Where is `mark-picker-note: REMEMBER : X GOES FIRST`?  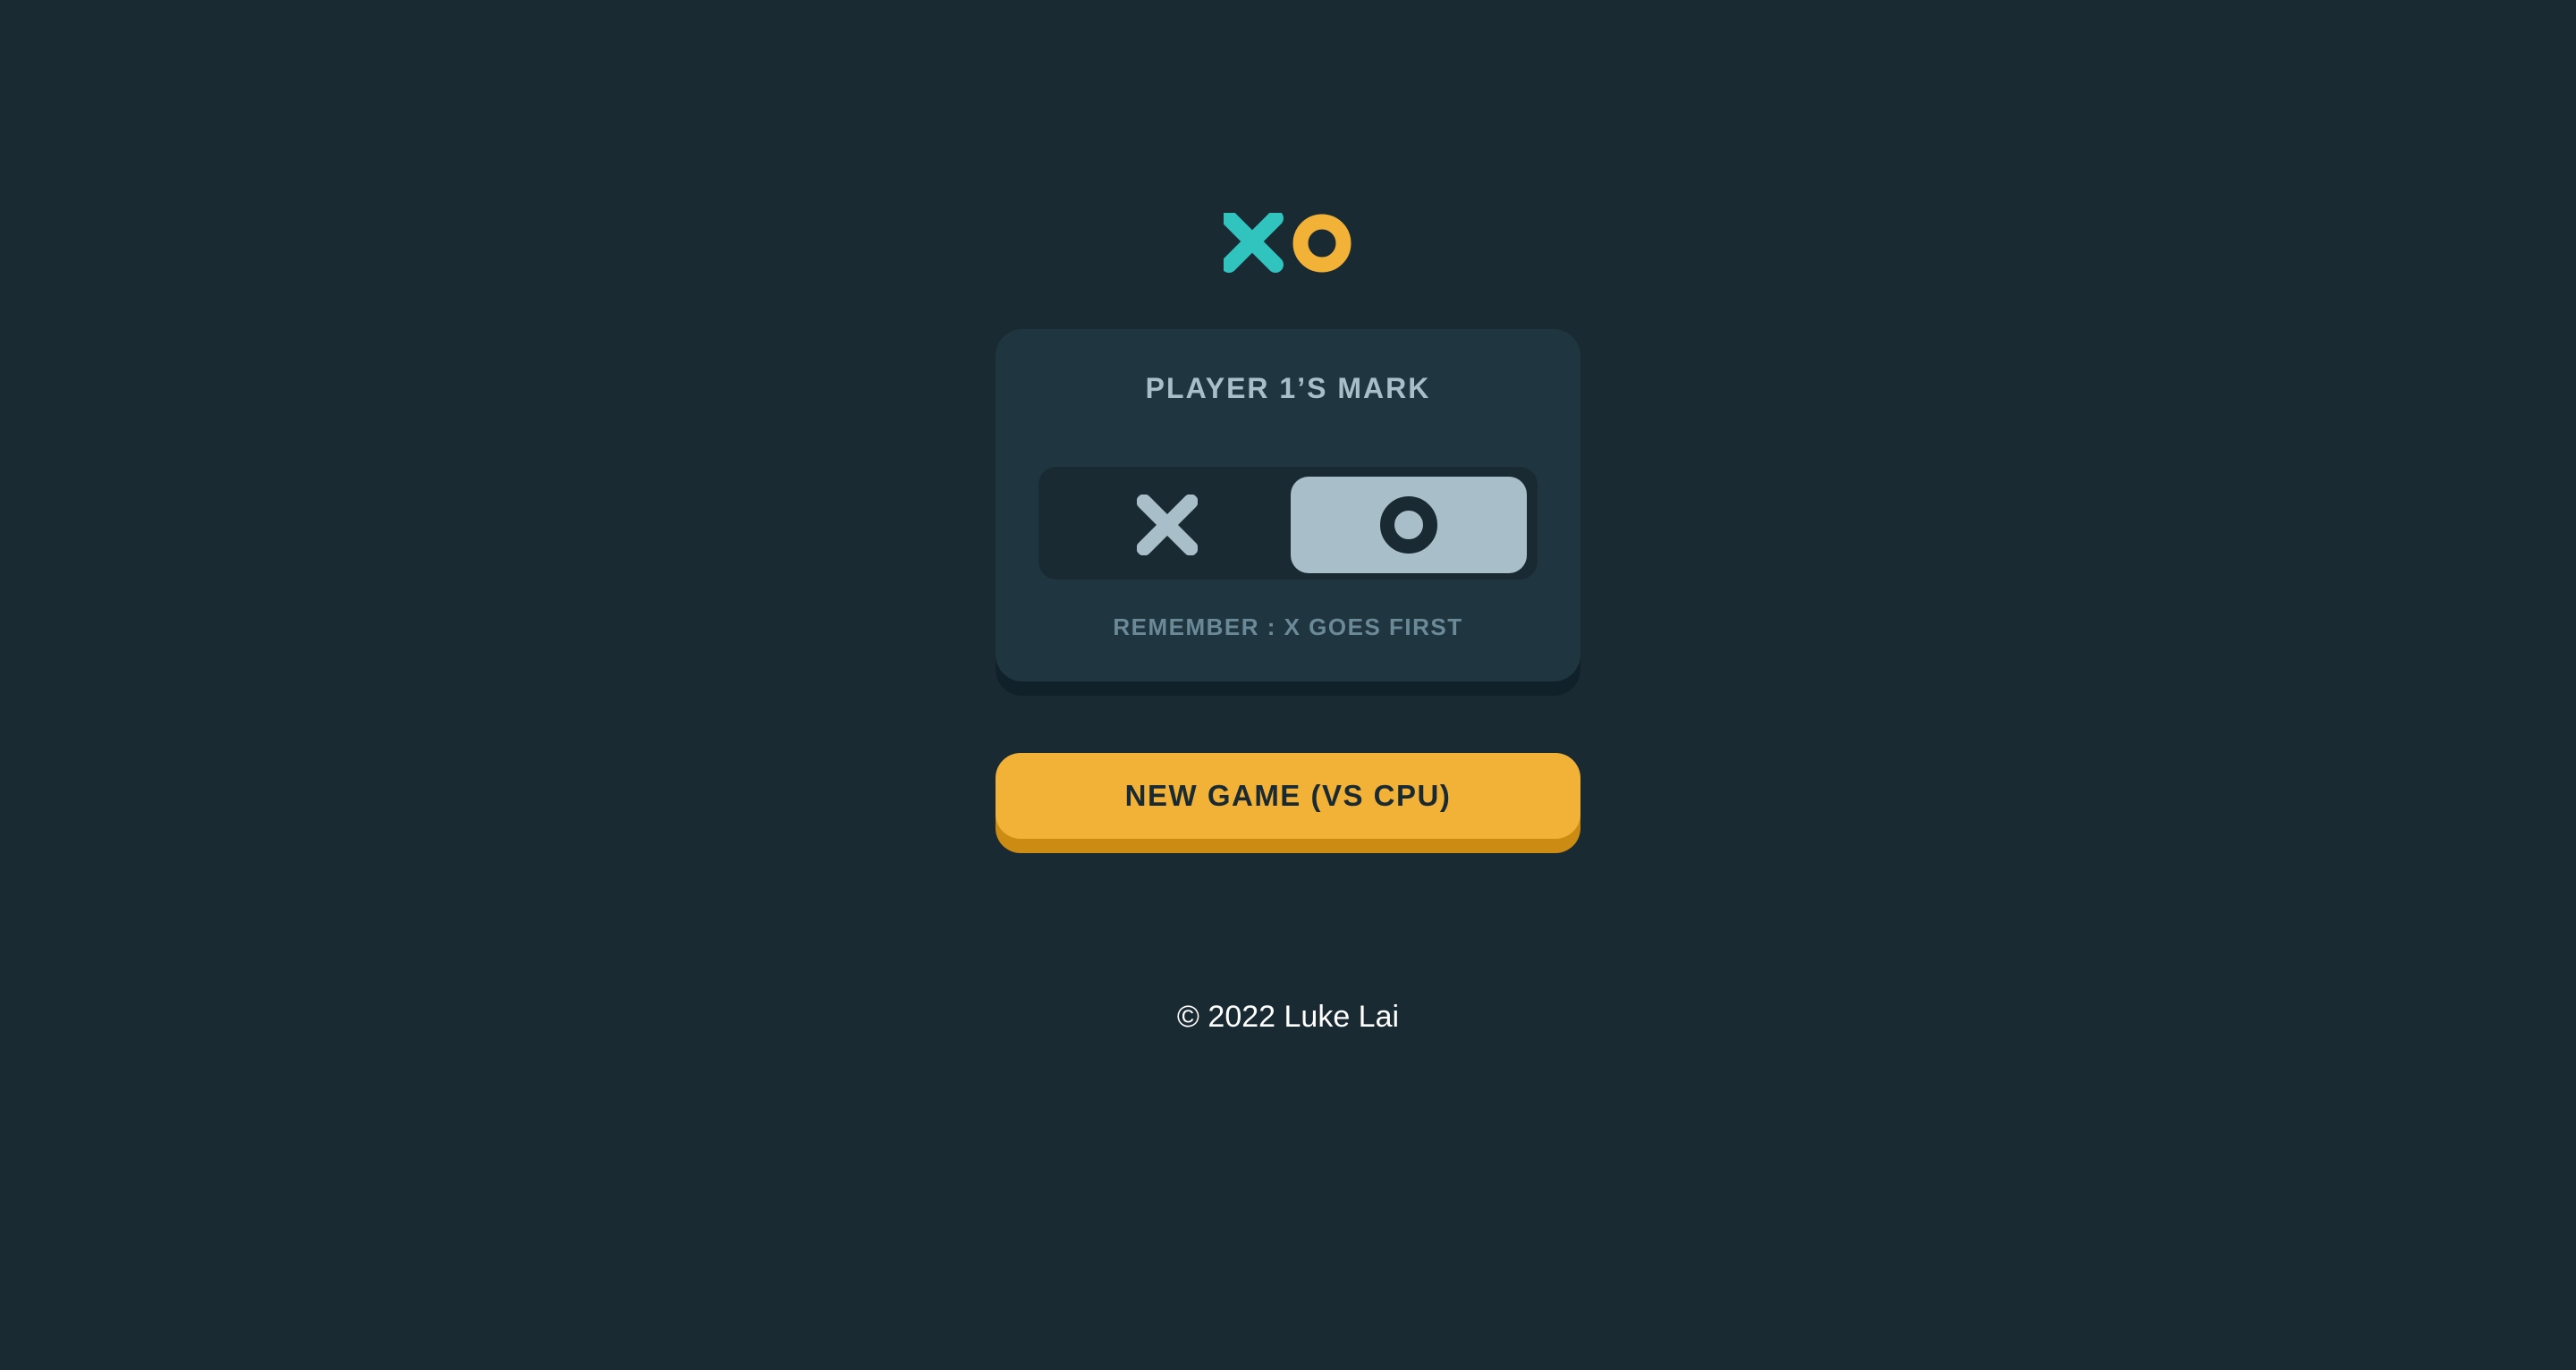 mark-picker-note: REMEMBER : X GOES FIRST is located at coordinates (1288, 626).